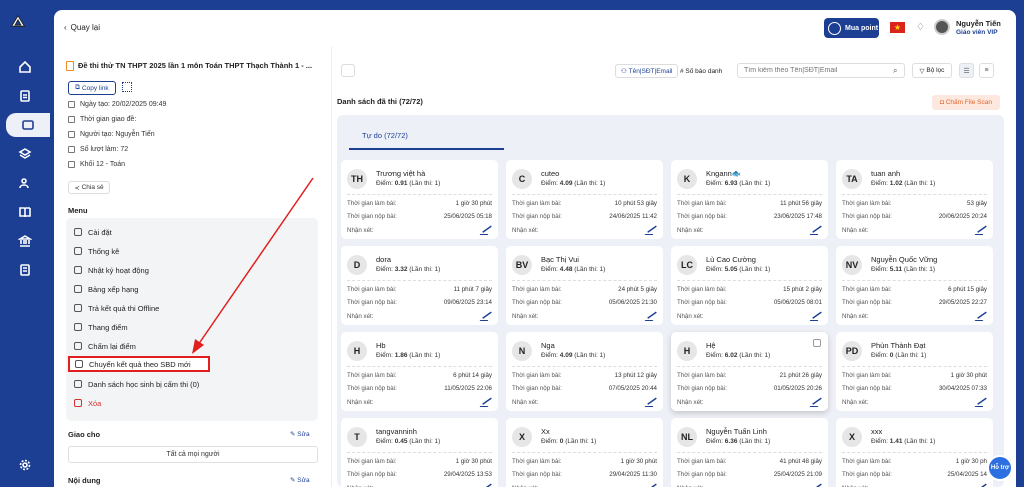 Image resolution: width=1024 pixels, height=487 pixels. I want to click on menu-item-ranking: Bảng xếp hạng, so click(106, 289).